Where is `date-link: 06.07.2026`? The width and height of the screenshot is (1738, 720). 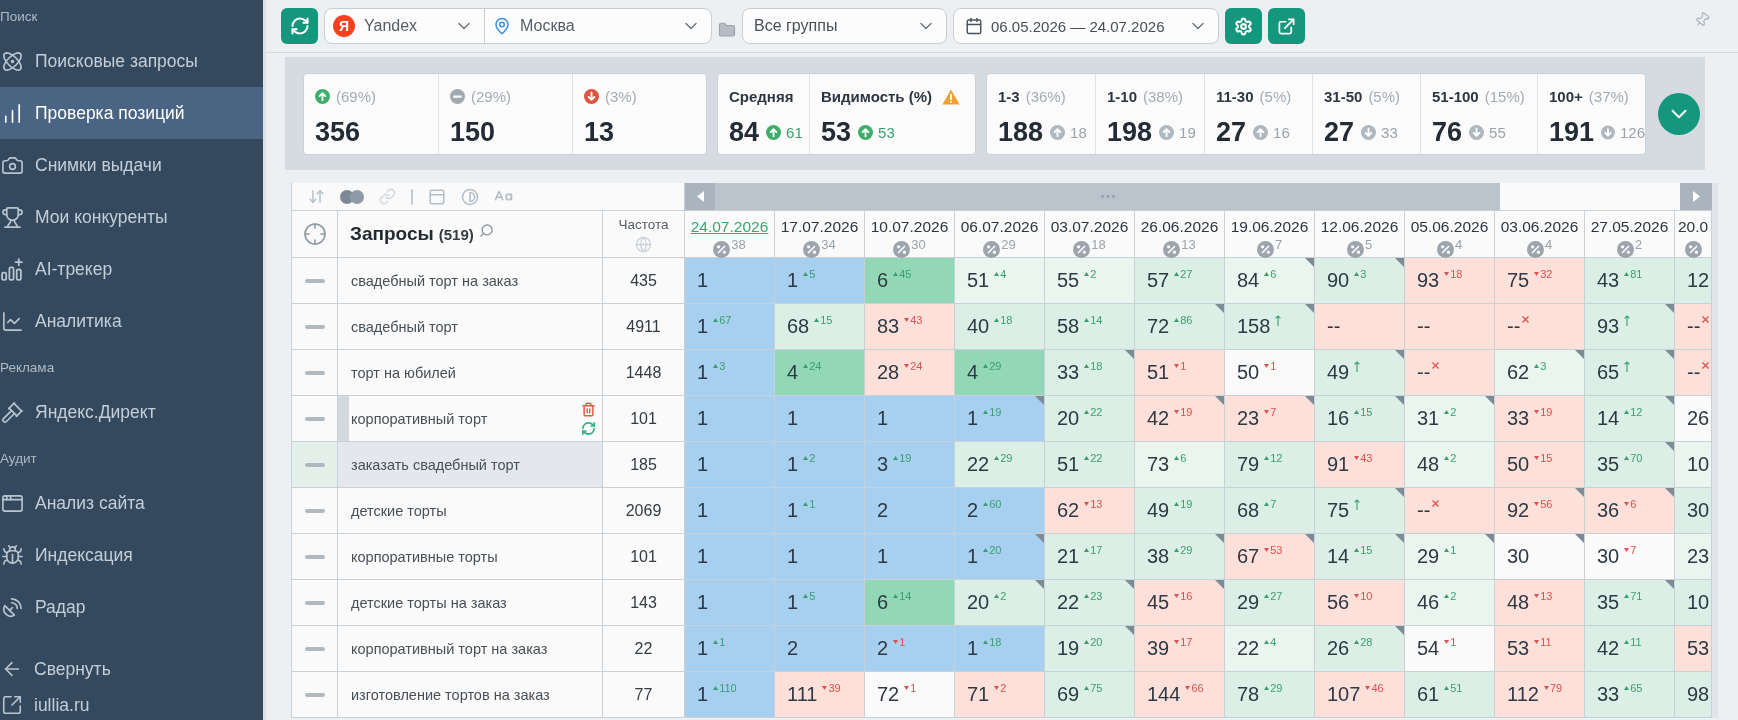 date-link: 06.07.2026 is located at coordinates (999, 226).